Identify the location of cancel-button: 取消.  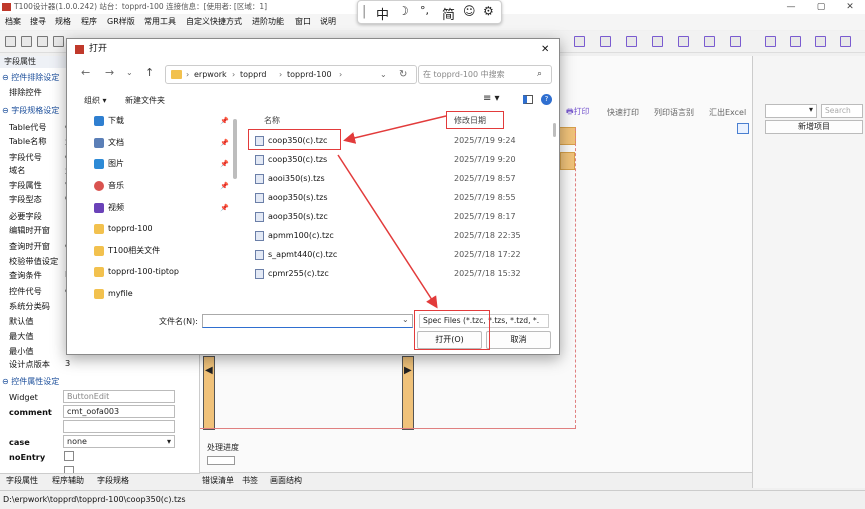
(518, 340).